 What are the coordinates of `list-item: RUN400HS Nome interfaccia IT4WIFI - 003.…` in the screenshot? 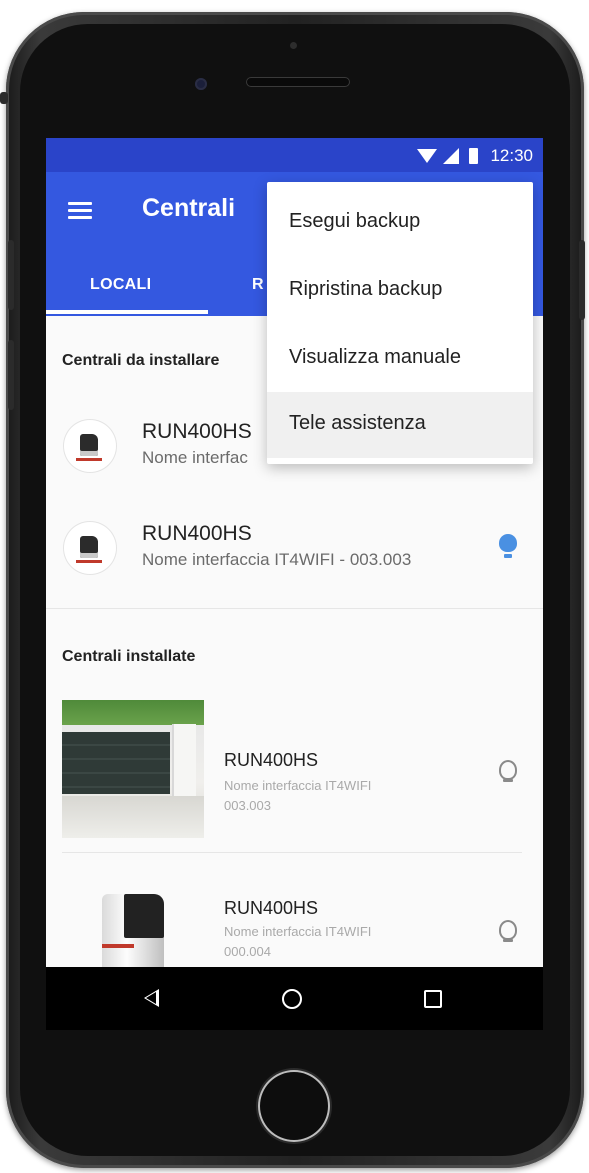 It's located at (294, 548).